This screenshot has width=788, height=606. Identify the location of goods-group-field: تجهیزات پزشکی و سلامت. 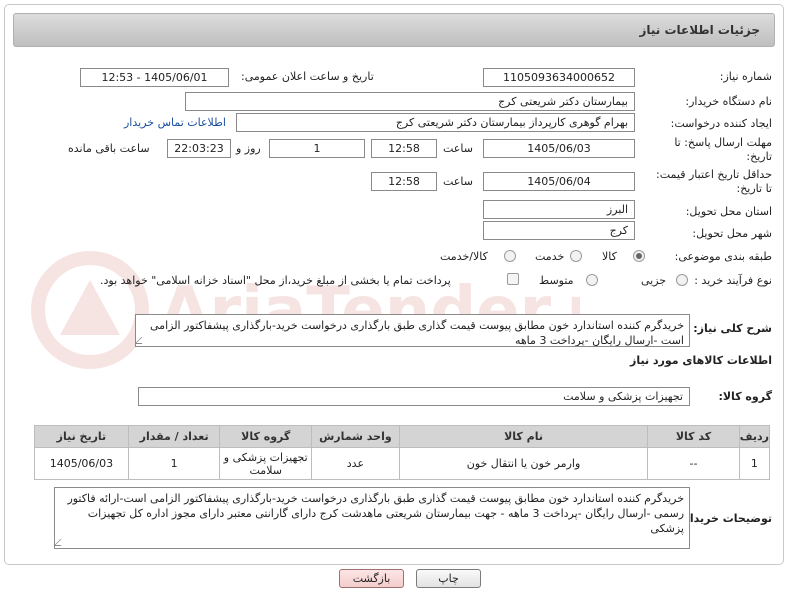
(414, 396).